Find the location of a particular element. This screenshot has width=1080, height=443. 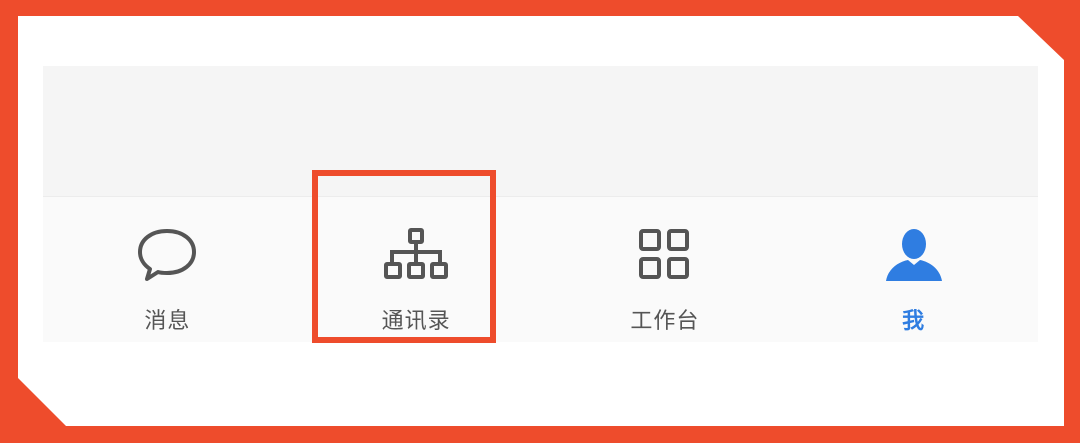

person-icon is located at coordinates (914, 255).